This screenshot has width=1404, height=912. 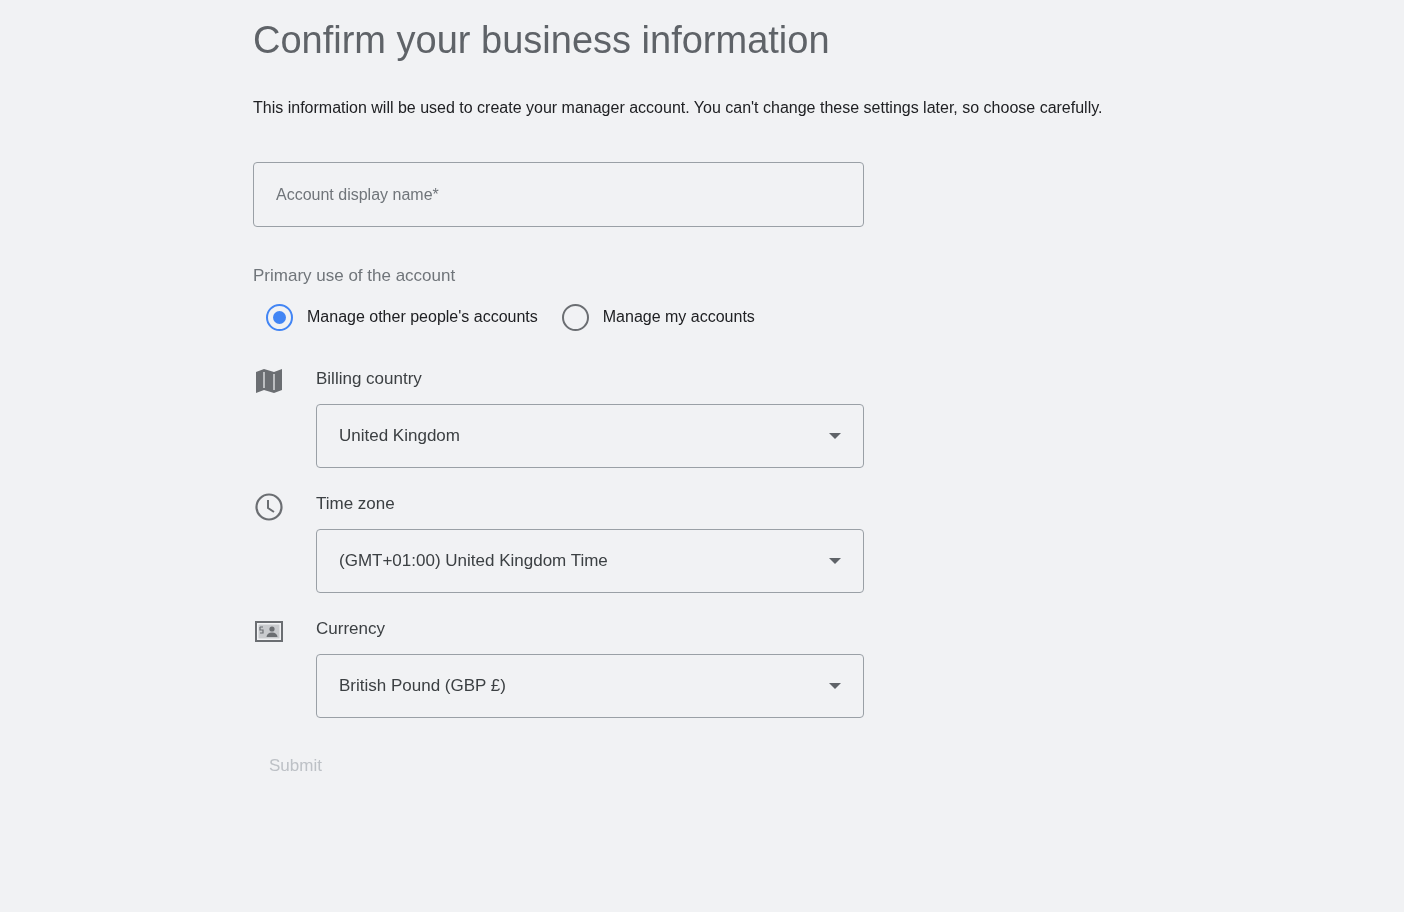 What do you see at coordinates (269, 381) in the screenshot?
I see `map-icon` at bounding box center [269, 381].